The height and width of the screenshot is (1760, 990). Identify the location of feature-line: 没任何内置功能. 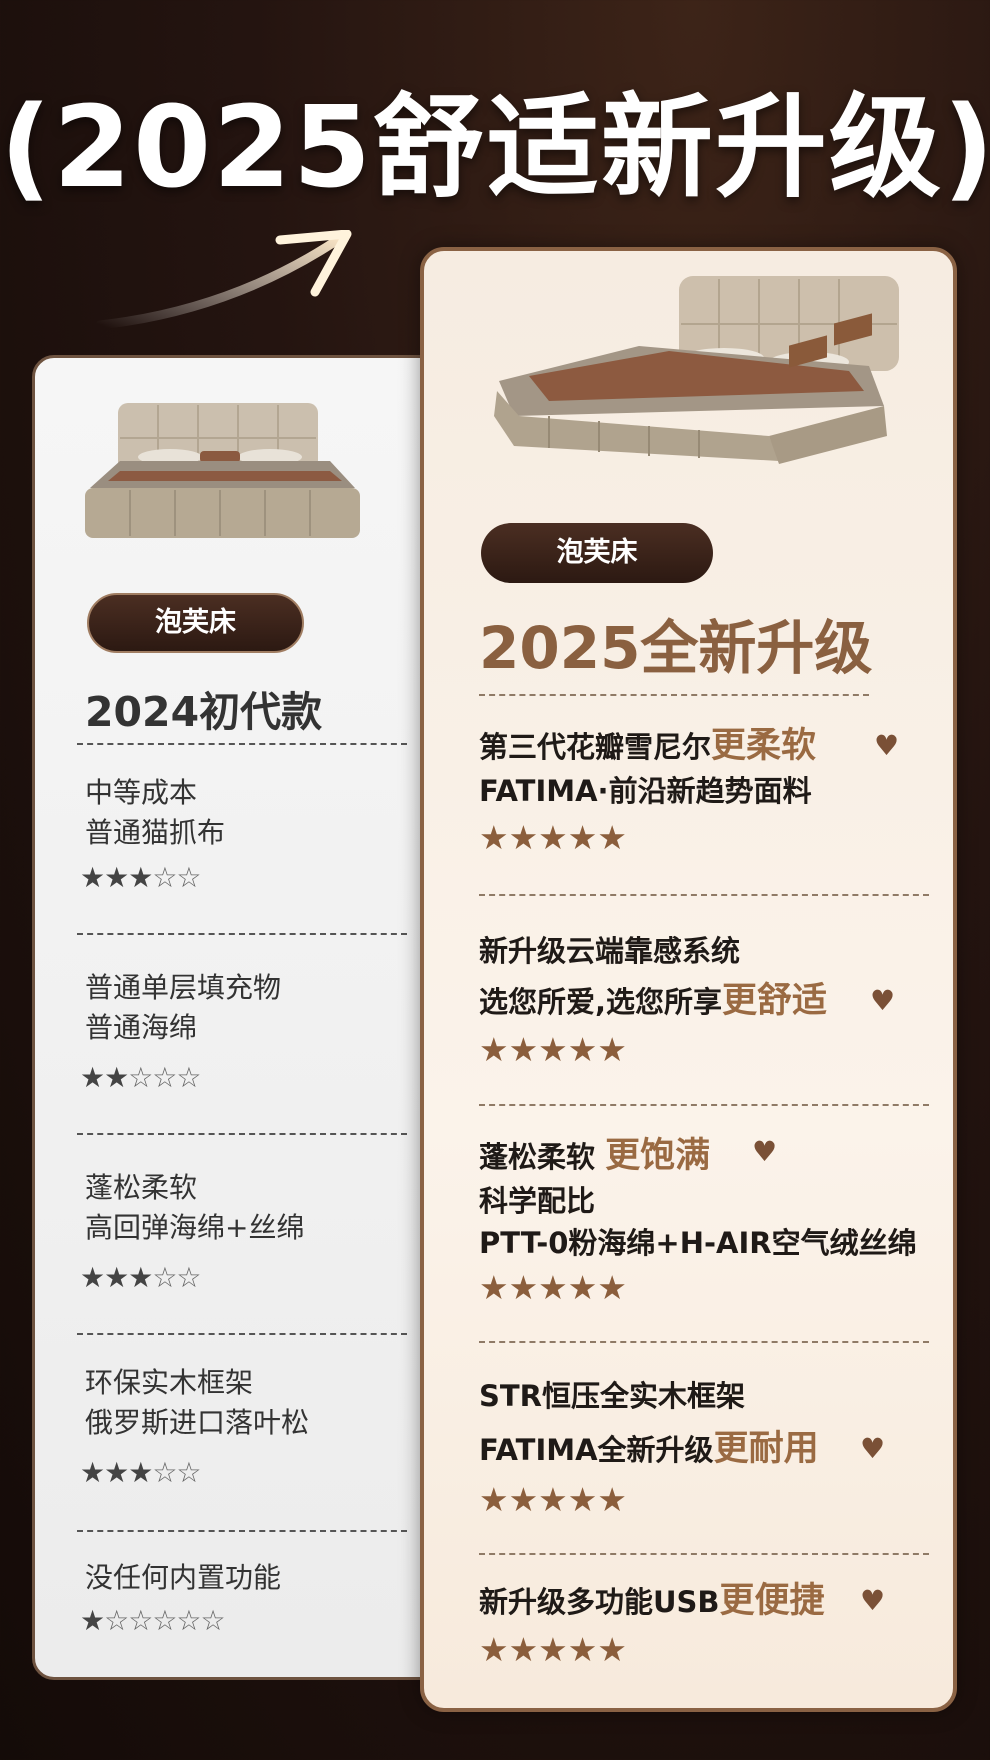
(183, 1577).